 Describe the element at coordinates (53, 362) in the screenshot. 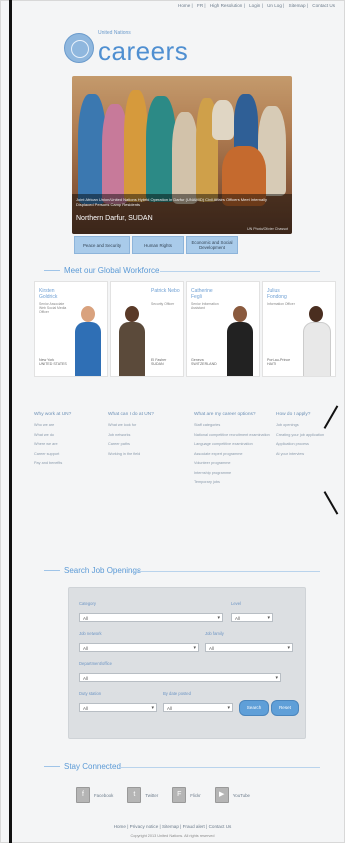

I see `profile-location: New York UNITED STATES` at that location.